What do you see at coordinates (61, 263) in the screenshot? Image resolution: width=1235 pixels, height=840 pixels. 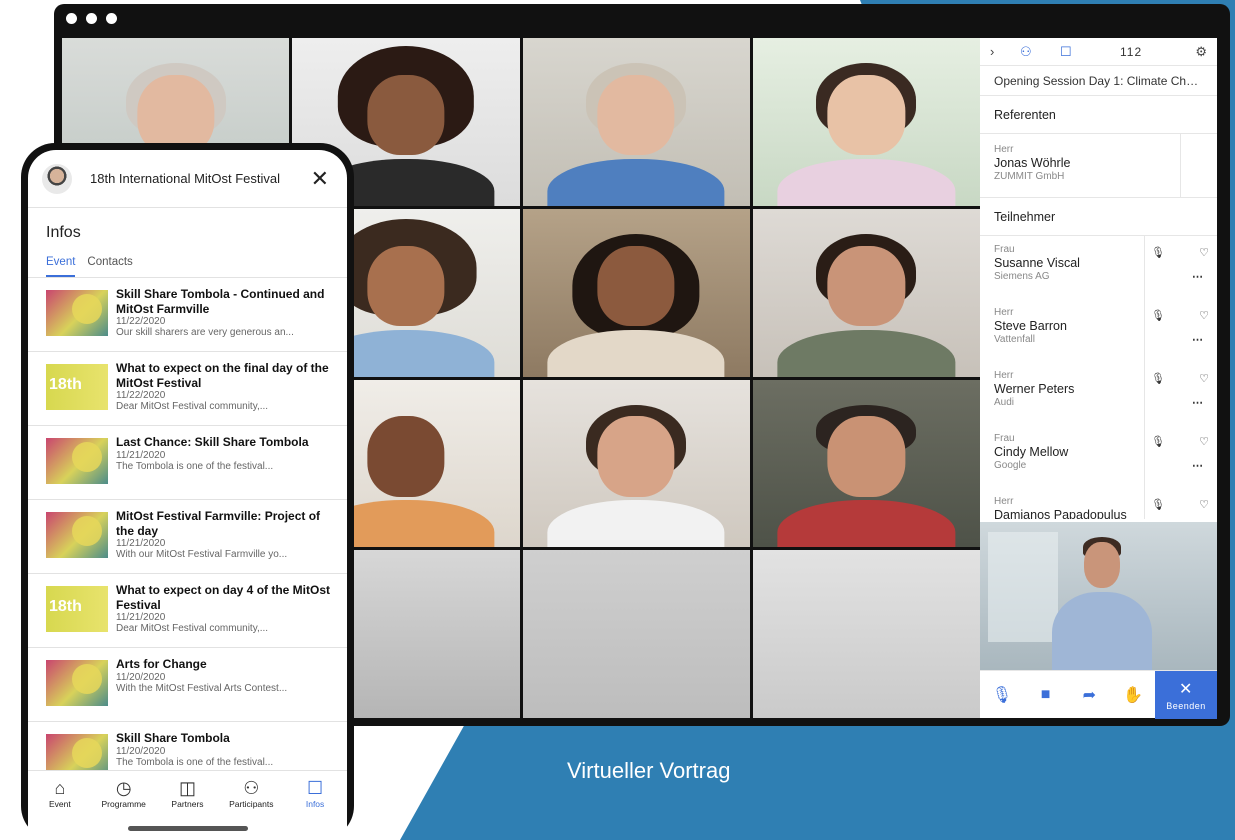 I see `tab-event: Event` at bounding box center [61, 263].